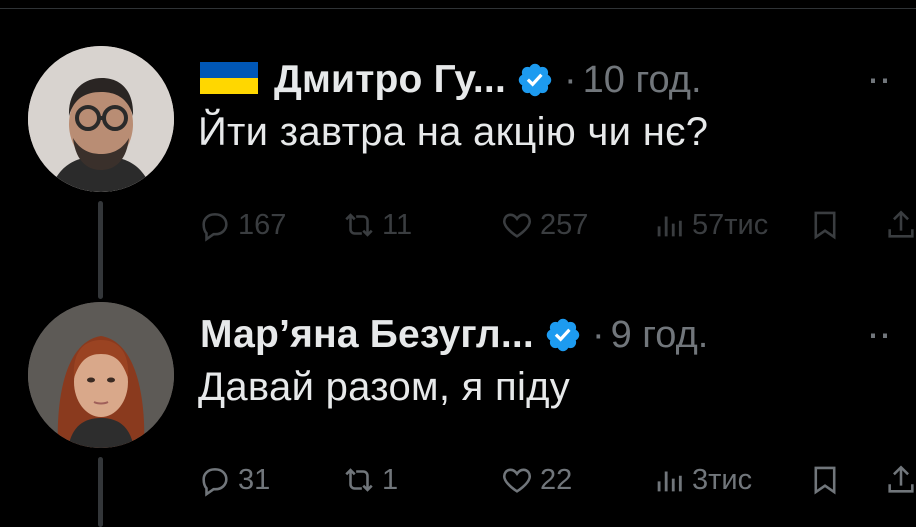 The width and height of the screenshot is (916, 527). I want to click on views-button: 57тис, so click(710, 225).